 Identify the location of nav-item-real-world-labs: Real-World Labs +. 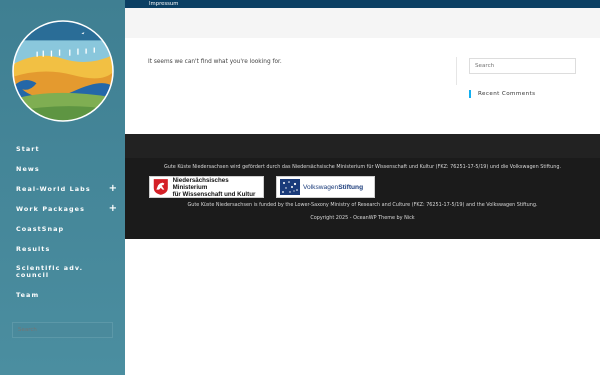
(62, 189).